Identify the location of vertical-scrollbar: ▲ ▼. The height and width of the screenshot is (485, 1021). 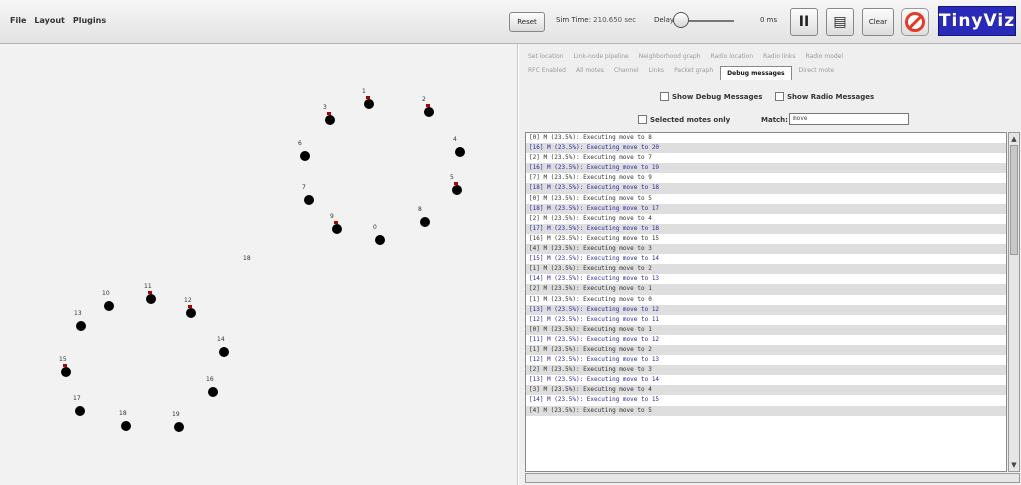
(1014, 302).